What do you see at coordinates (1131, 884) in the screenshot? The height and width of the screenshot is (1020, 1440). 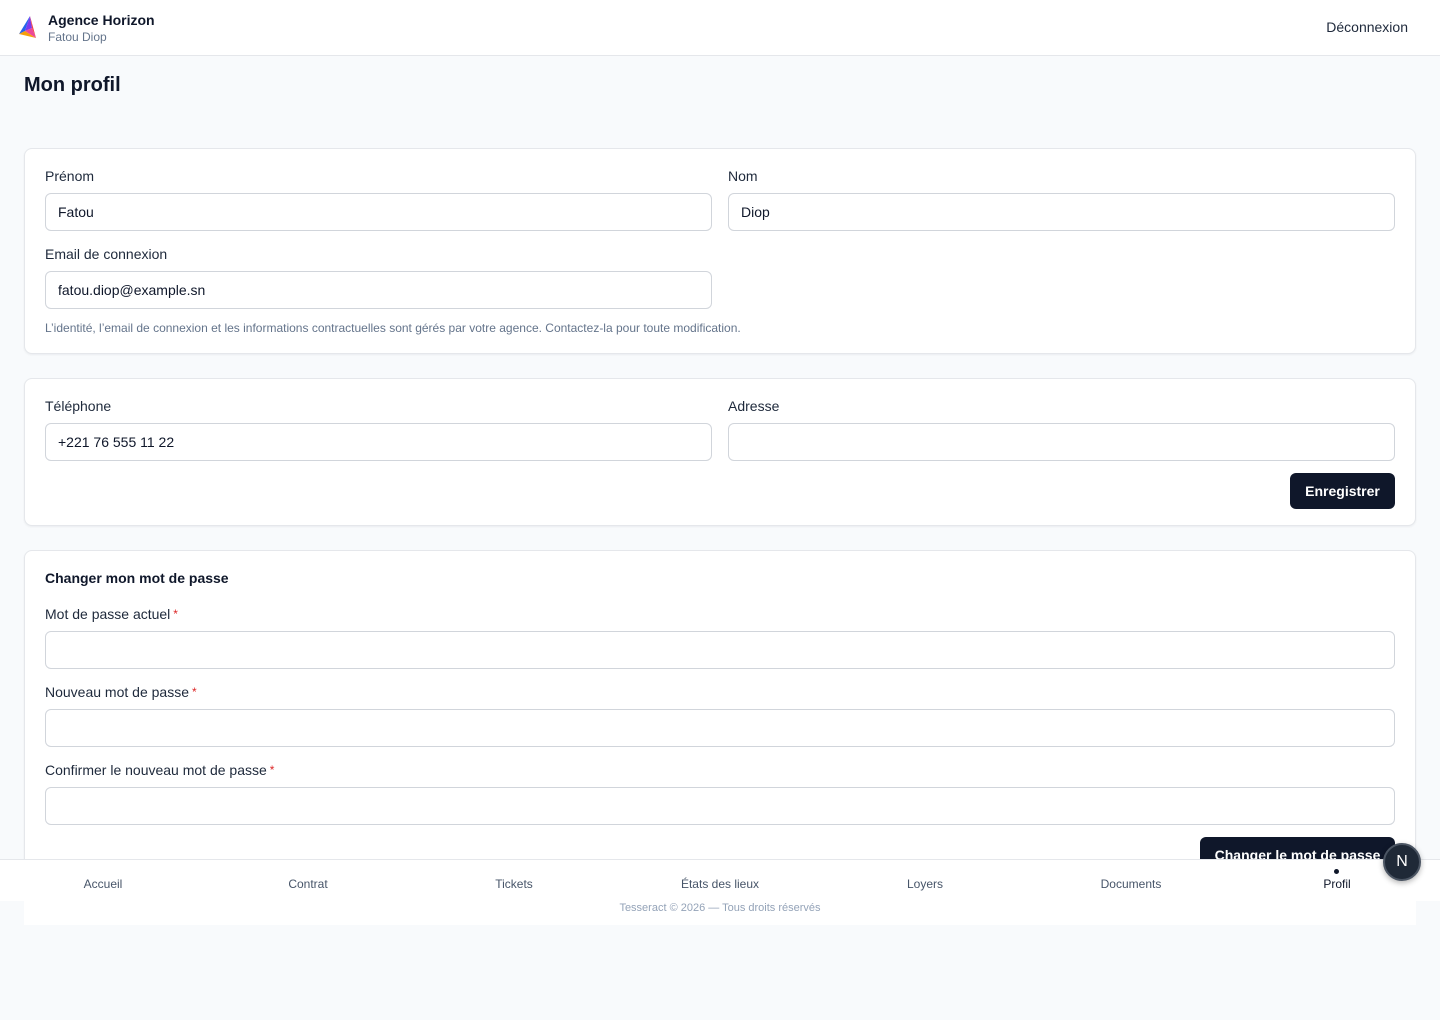 I see `nav-item-documents: Documents` at bounding box center [1131, 884].